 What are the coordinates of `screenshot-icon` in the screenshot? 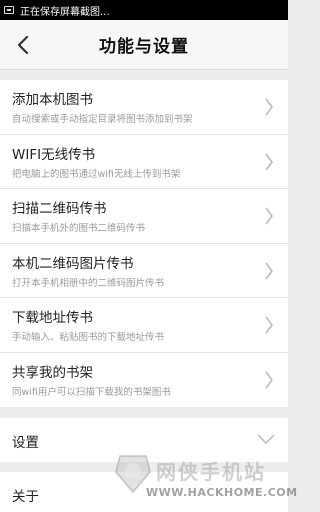 It's located at (9, 10).